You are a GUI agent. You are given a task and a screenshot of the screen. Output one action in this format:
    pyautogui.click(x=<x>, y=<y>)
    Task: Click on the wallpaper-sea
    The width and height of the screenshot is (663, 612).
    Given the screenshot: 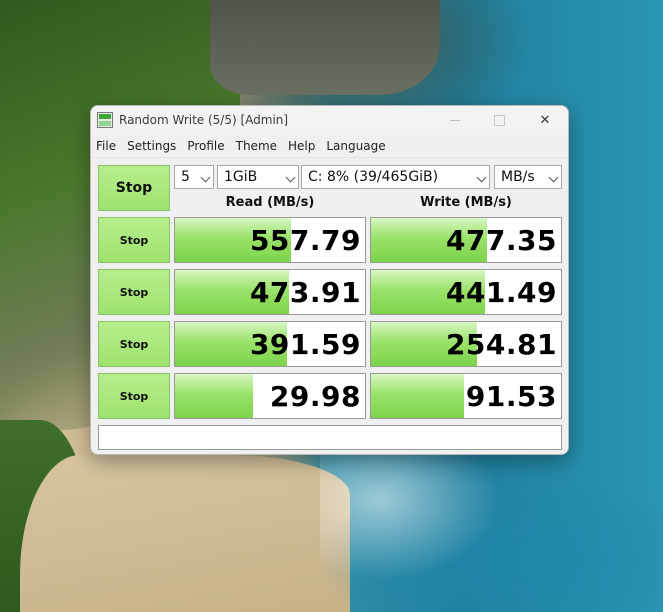 What is the action you would take?
    pyautogui.click(x=491, y=526)
    